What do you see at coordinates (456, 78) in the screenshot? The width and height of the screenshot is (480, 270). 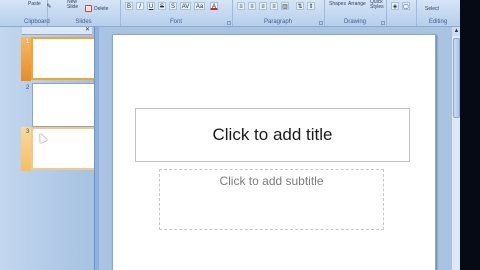 I see `scrollbar-thumb` at bounding box center [456, 78].